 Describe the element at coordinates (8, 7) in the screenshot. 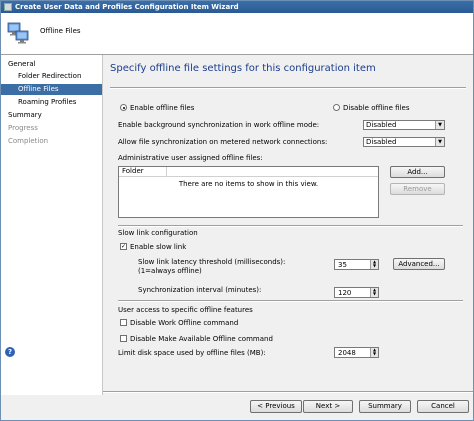

I see `window-icon` at that location.